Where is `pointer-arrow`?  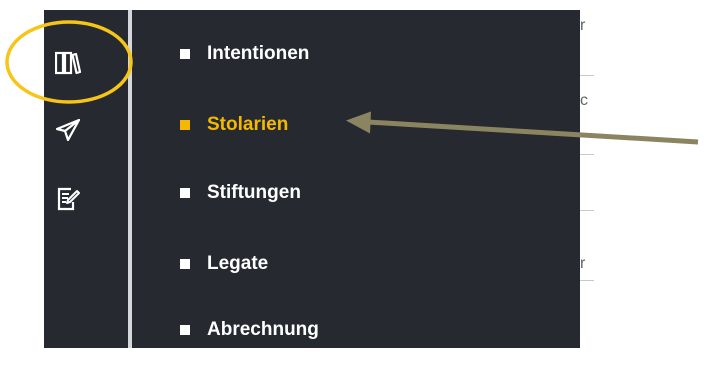 pointer-arrow is located at coordinates (522, 128).